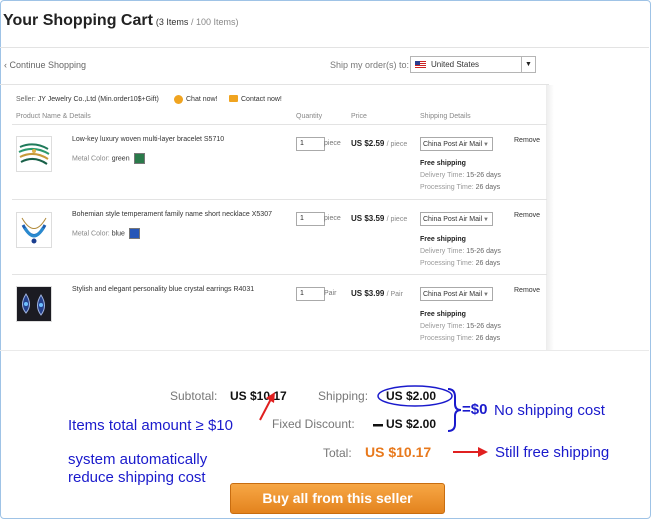  Describe the element at coordinates (137, 477) in the screenshot. I see `system-note-line2: reduce shipping cost` at that location.